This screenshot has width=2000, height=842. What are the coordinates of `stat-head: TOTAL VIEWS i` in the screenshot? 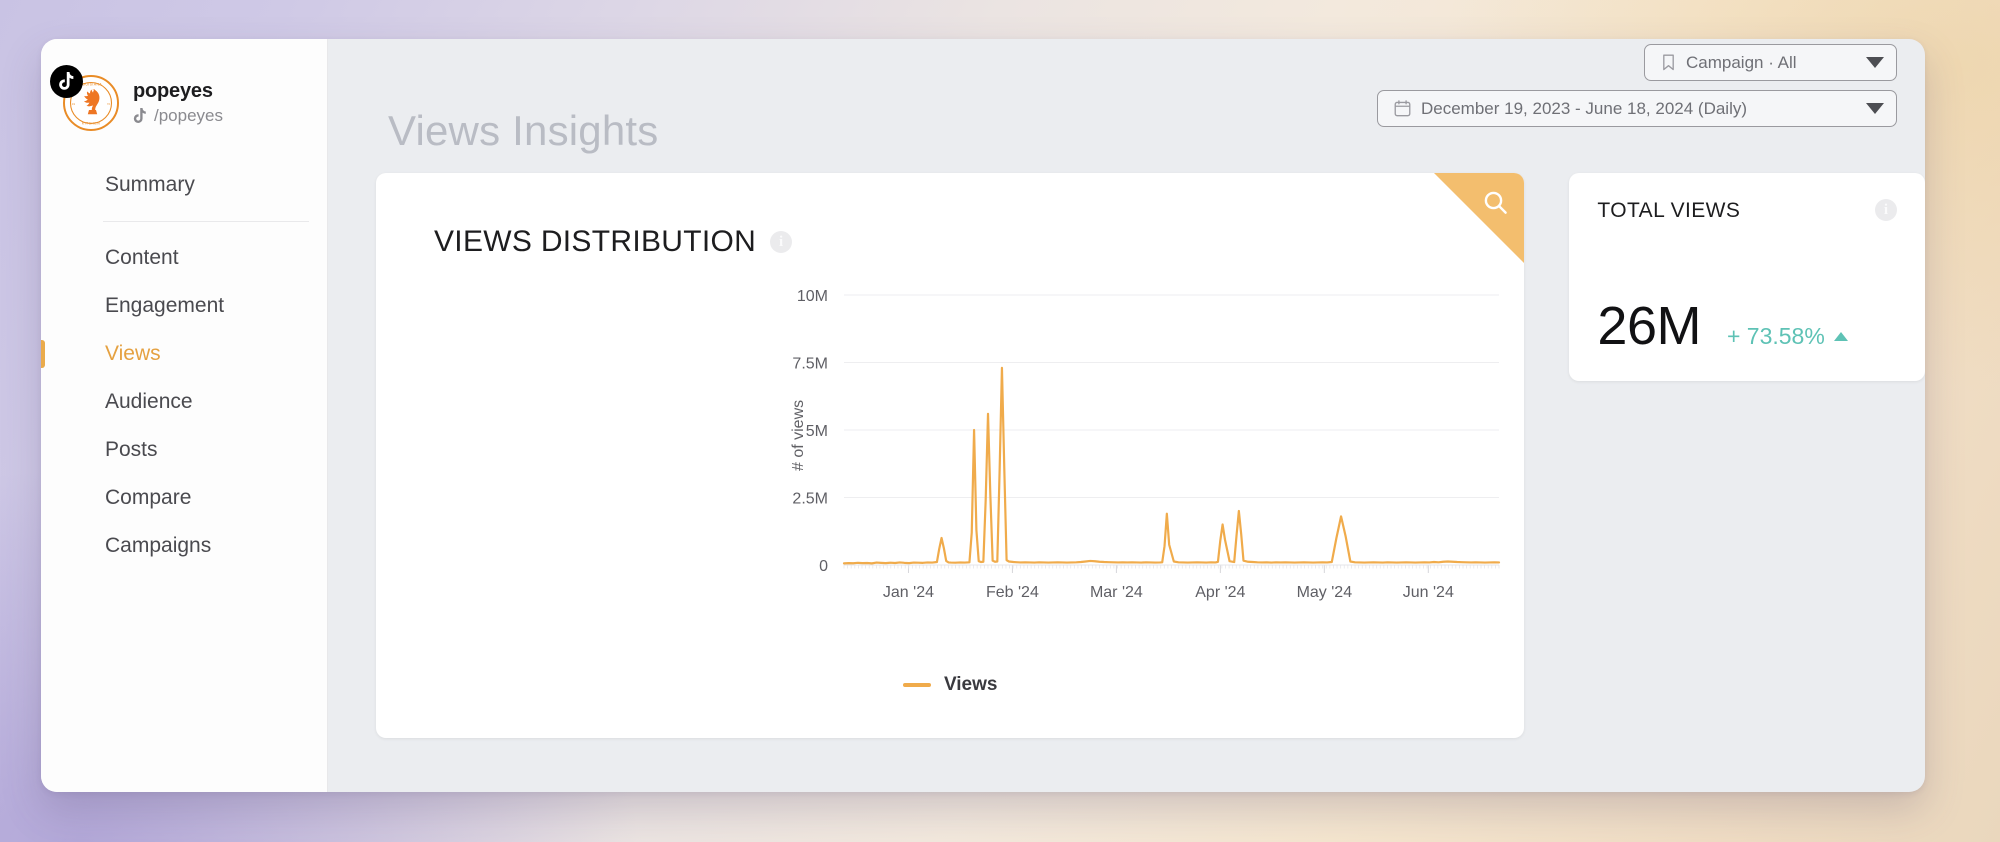 It's located at (1747, 211).